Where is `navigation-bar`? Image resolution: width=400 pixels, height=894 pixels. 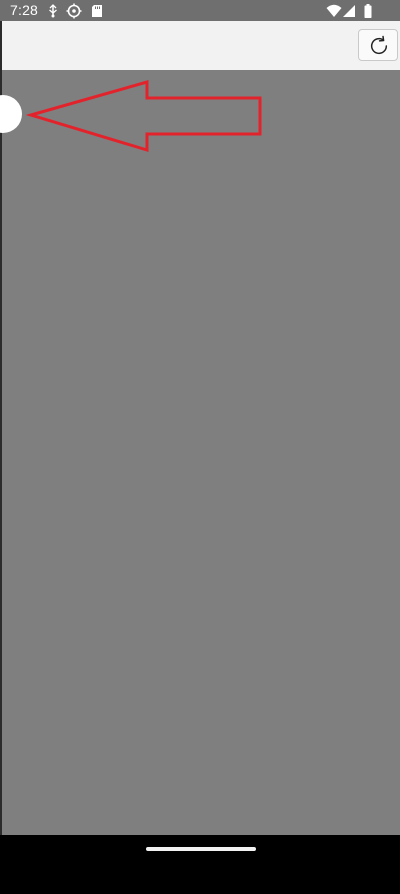 navigation-bar is located at coordinates (200, 864).